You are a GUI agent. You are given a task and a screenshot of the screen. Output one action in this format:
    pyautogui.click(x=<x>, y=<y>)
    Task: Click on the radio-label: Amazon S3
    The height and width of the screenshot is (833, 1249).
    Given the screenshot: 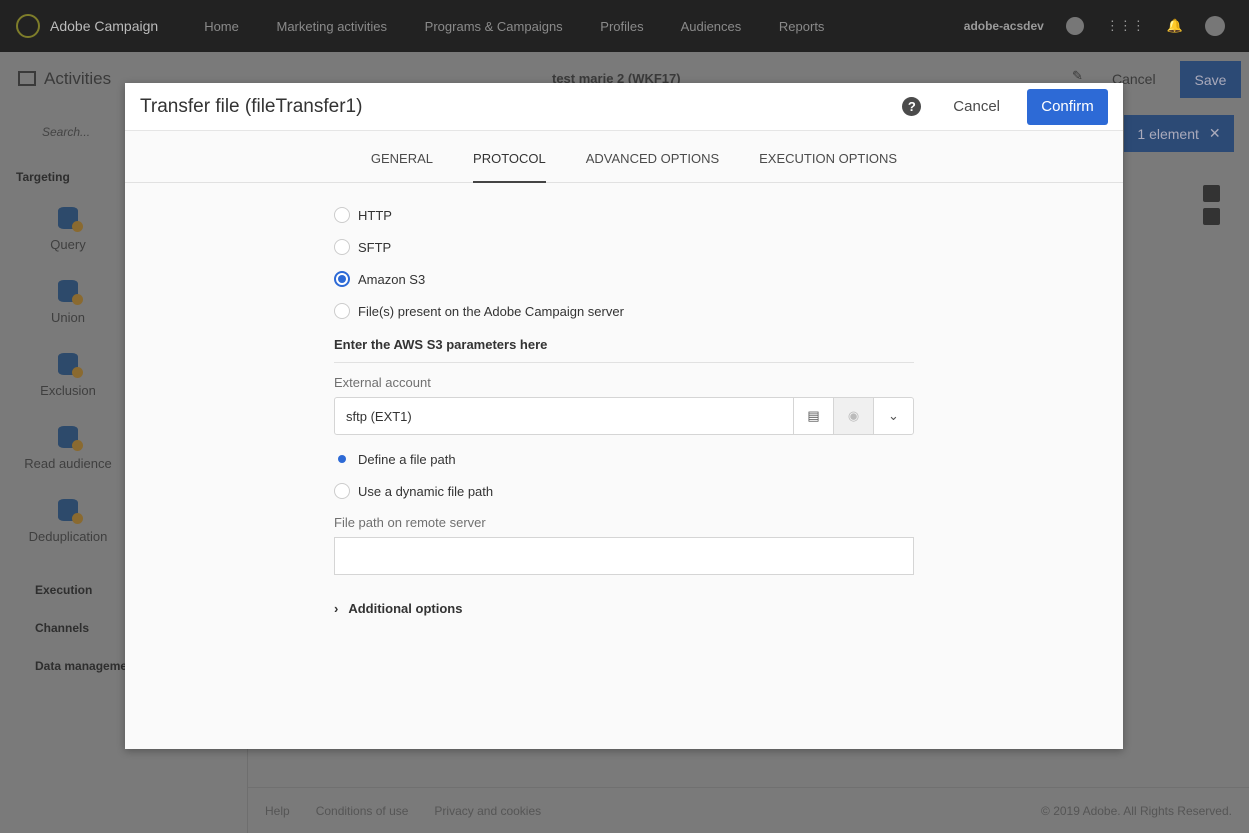 What is the action you would take?
    pyautogui.click(x=392, y=279)
    